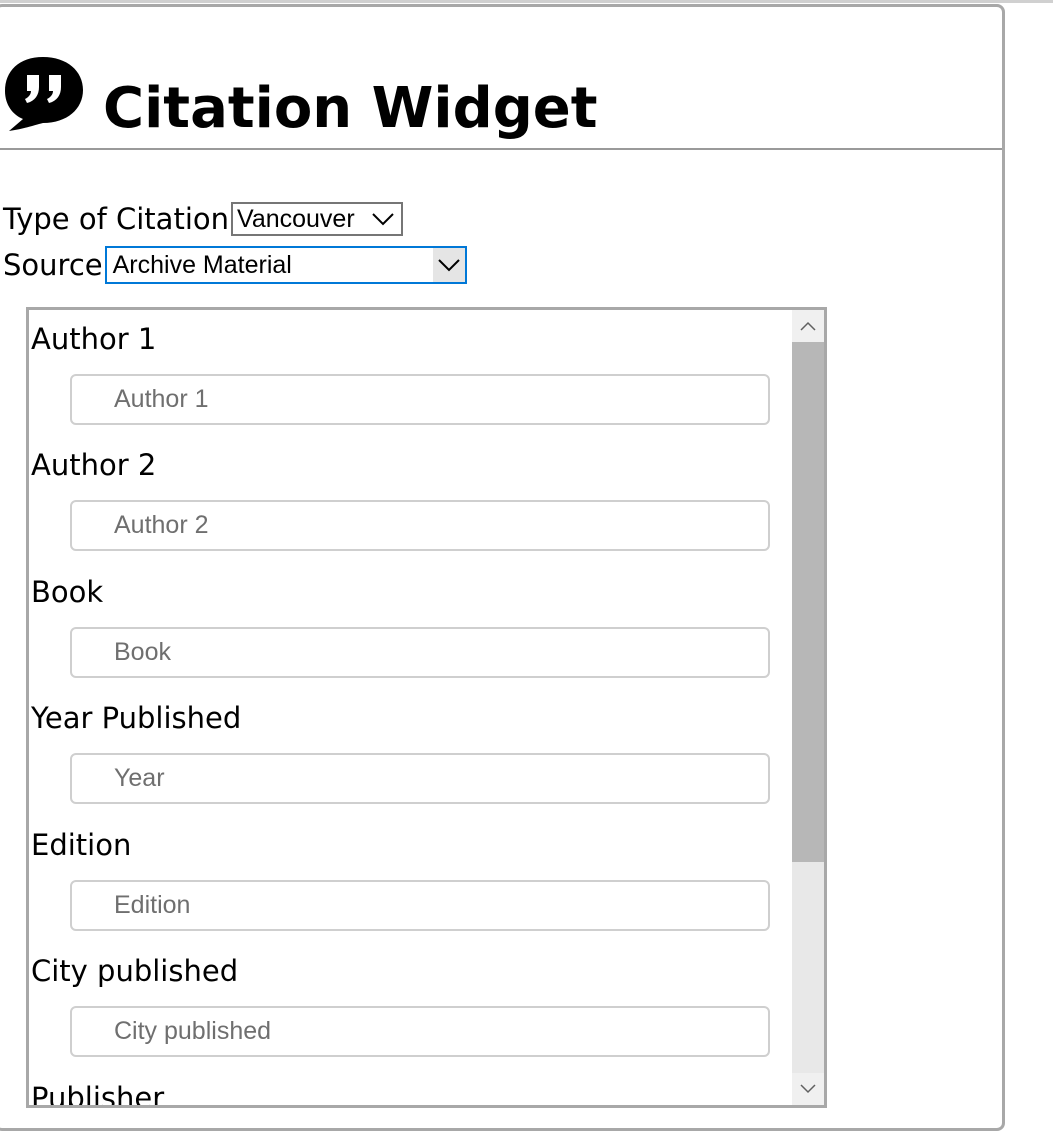 This screenshot has height=1148, width=1053. I want to click on scroll-up-button, so click(808, 326).